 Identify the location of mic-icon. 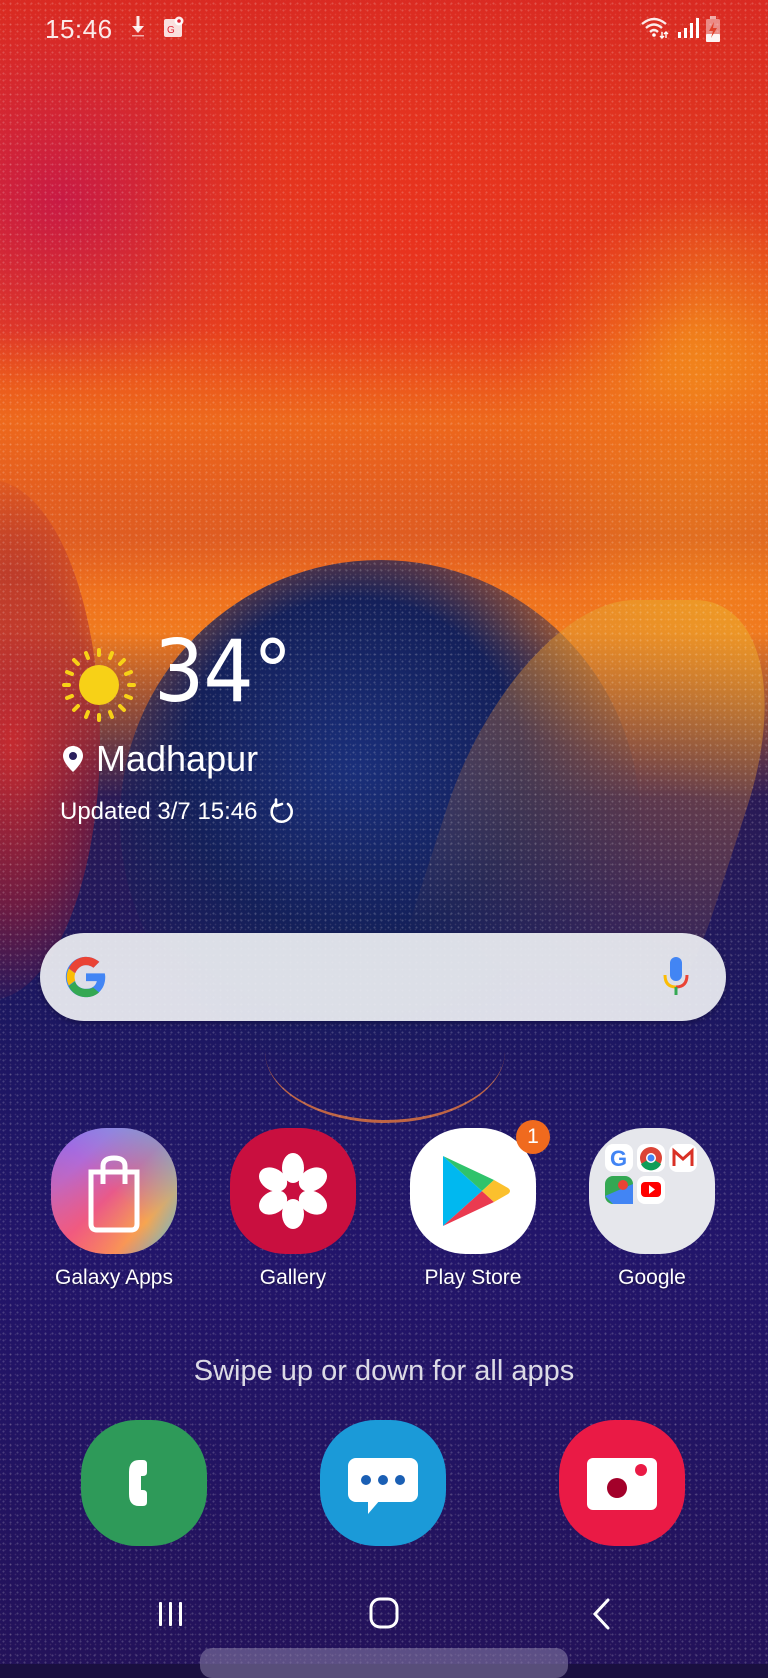
(676, 977).